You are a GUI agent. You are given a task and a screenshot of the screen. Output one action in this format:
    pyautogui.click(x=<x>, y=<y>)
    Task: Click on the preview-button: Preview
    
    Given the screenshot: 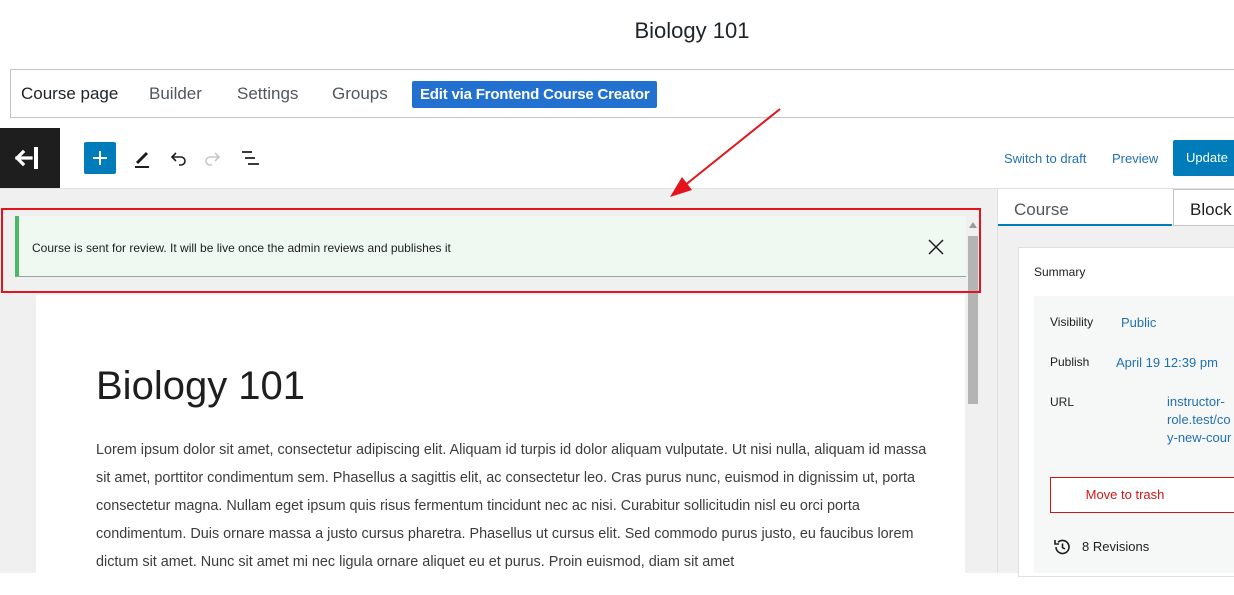 What is the action you would take?
    pyautogui.click(x=1135, y=158)
    